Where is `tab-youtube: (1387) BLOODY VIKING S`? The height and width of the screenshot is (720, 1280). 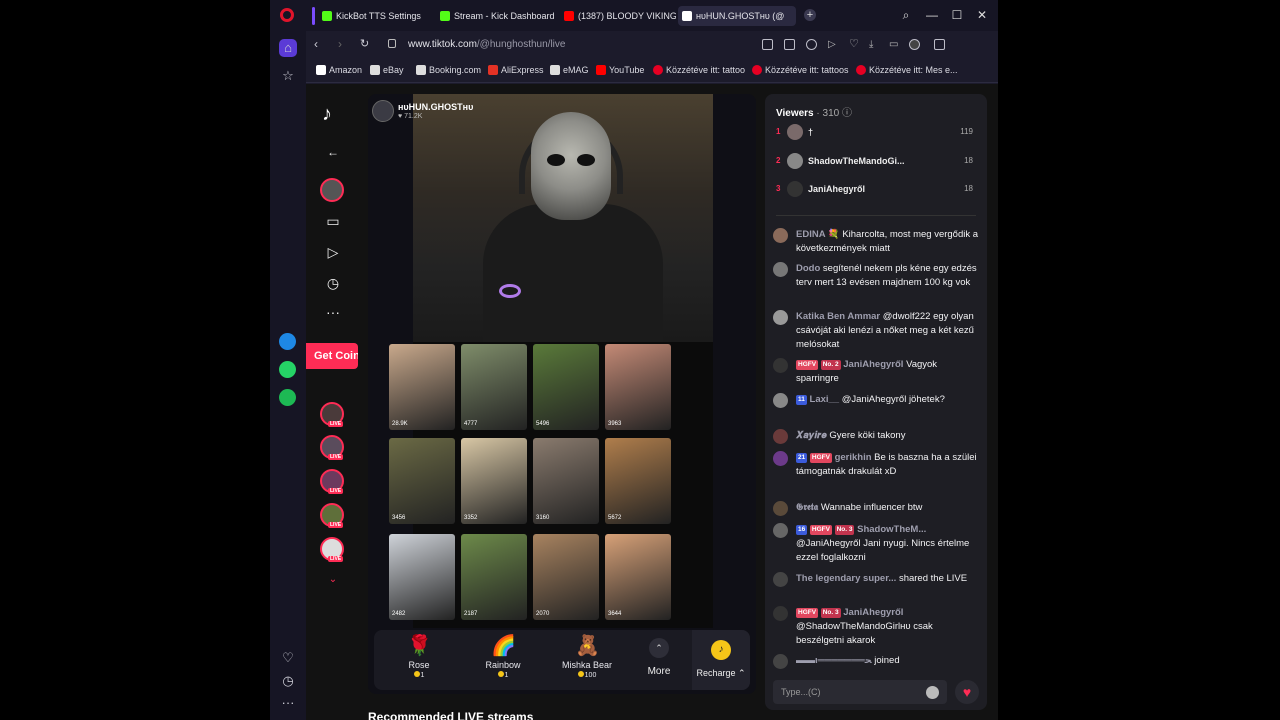
tab-youtube: (1387) BLOODY VIKING S is located at coordinates (618, 16).